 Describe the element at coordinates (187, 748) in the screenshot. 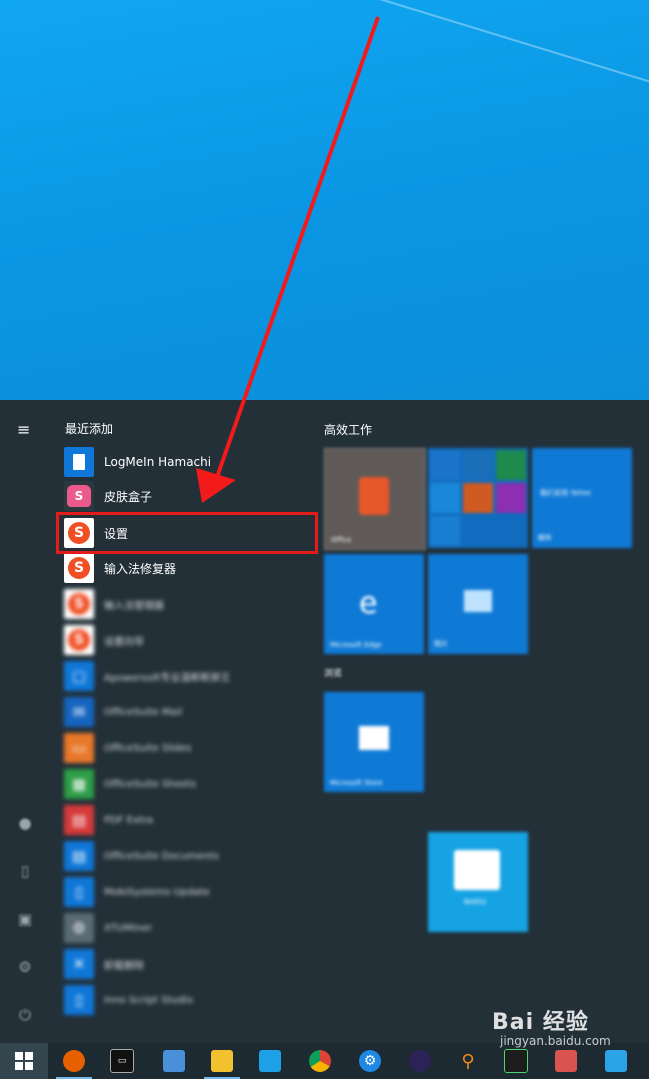

I see `app-officesuite-slides: ▭ OfficeSuite Slides` at that location.